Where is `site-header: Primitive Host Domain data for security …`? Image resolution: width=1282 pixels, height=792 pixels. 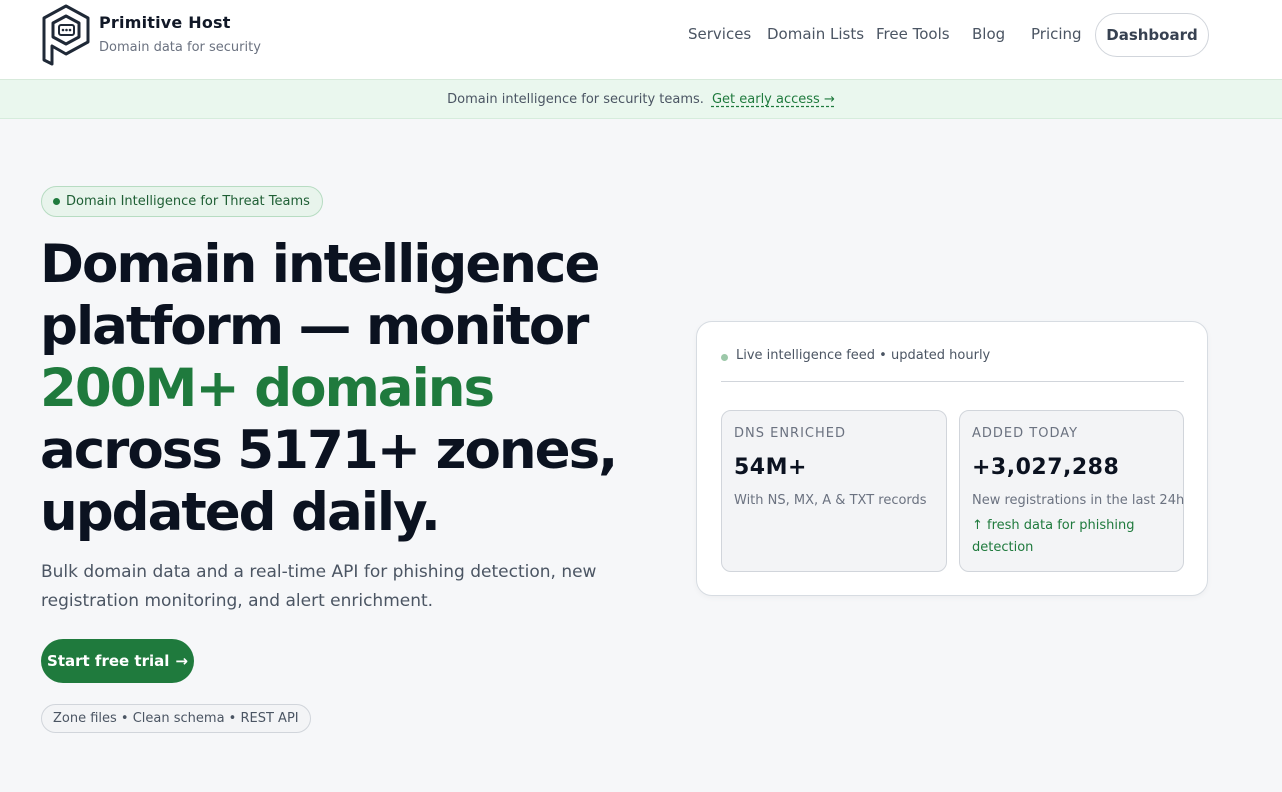 site-header: Primitive Host Domain data for security … is located at coordinates (641, 40).